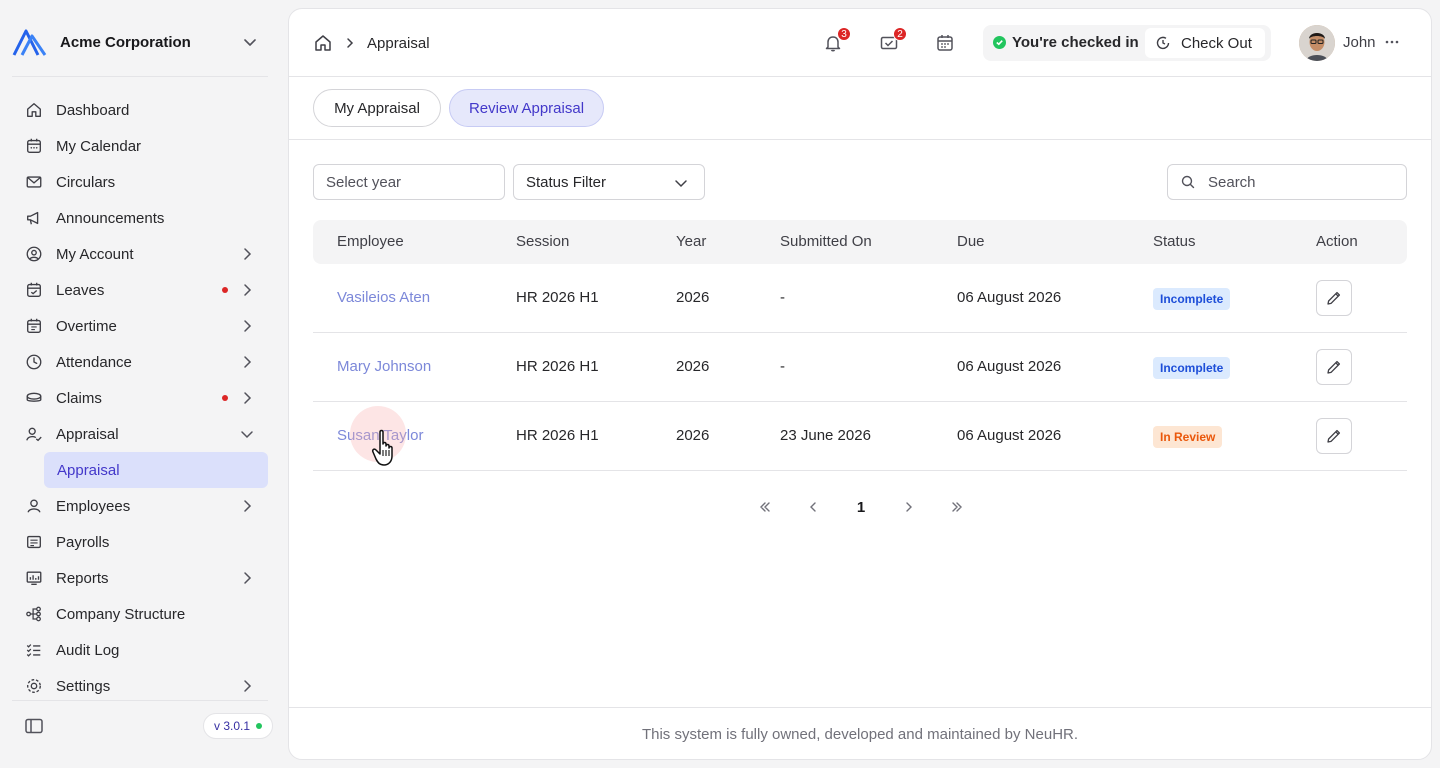  I want to click on next-page-button, so click(909, 507).